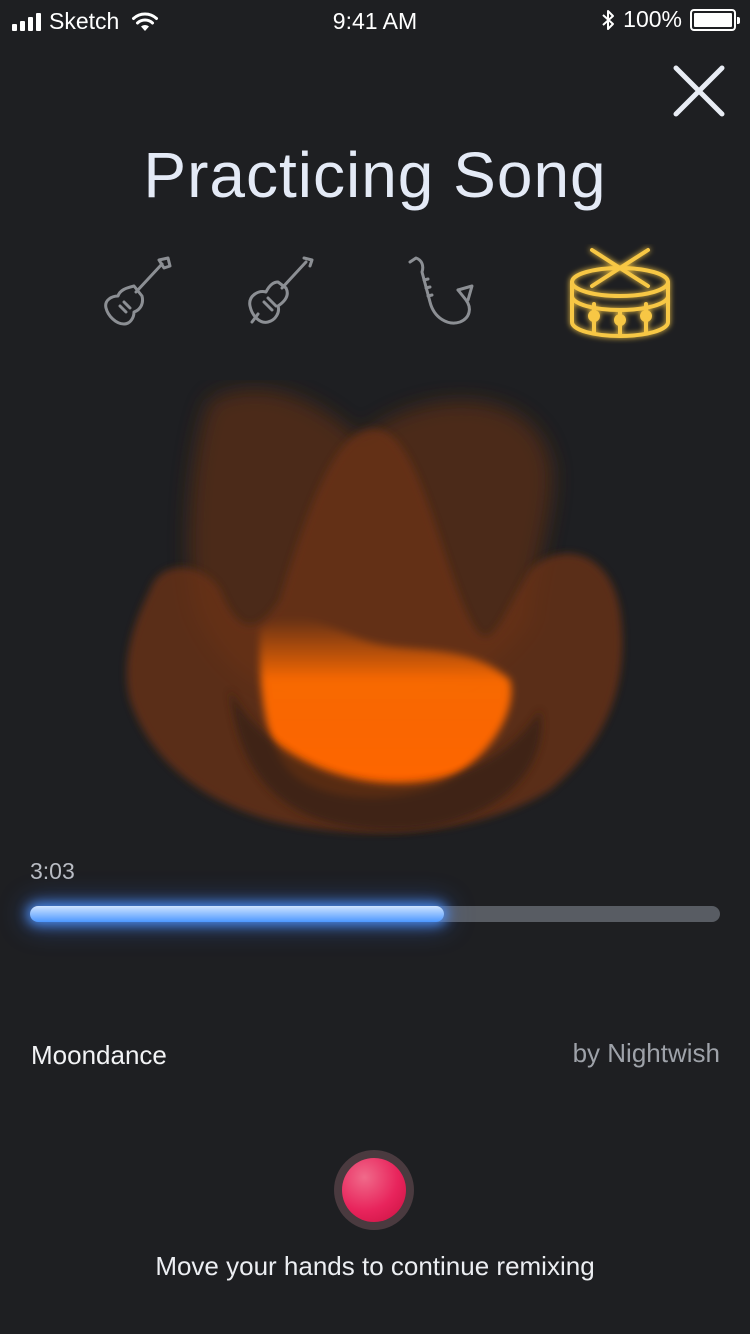 Image resolution: width=750 pixels, height=1334 pixels. What do you see at coordinates (715, 19) in the screenshot?
I see `battery-icon` at bounding box center [715, 19].